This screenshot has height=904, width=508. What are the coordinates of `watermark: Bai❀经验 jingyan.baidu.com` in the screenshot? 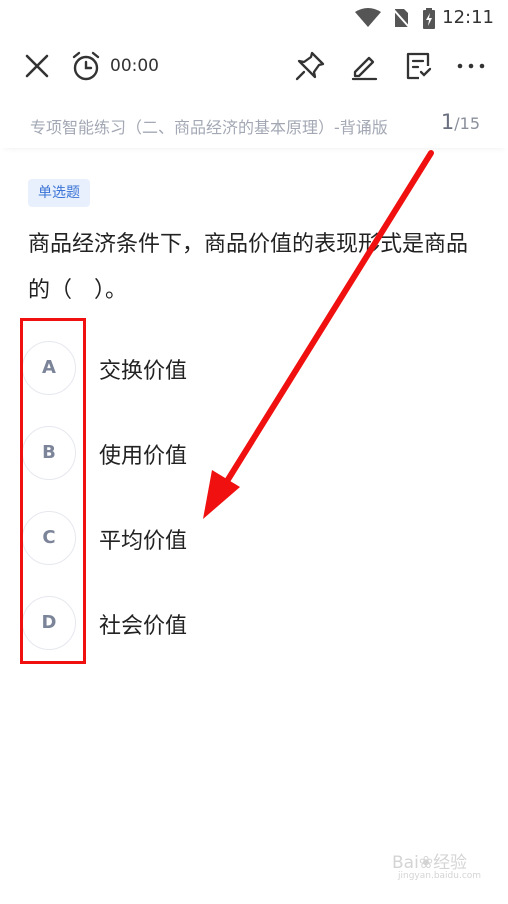 It's located at (436, 864).